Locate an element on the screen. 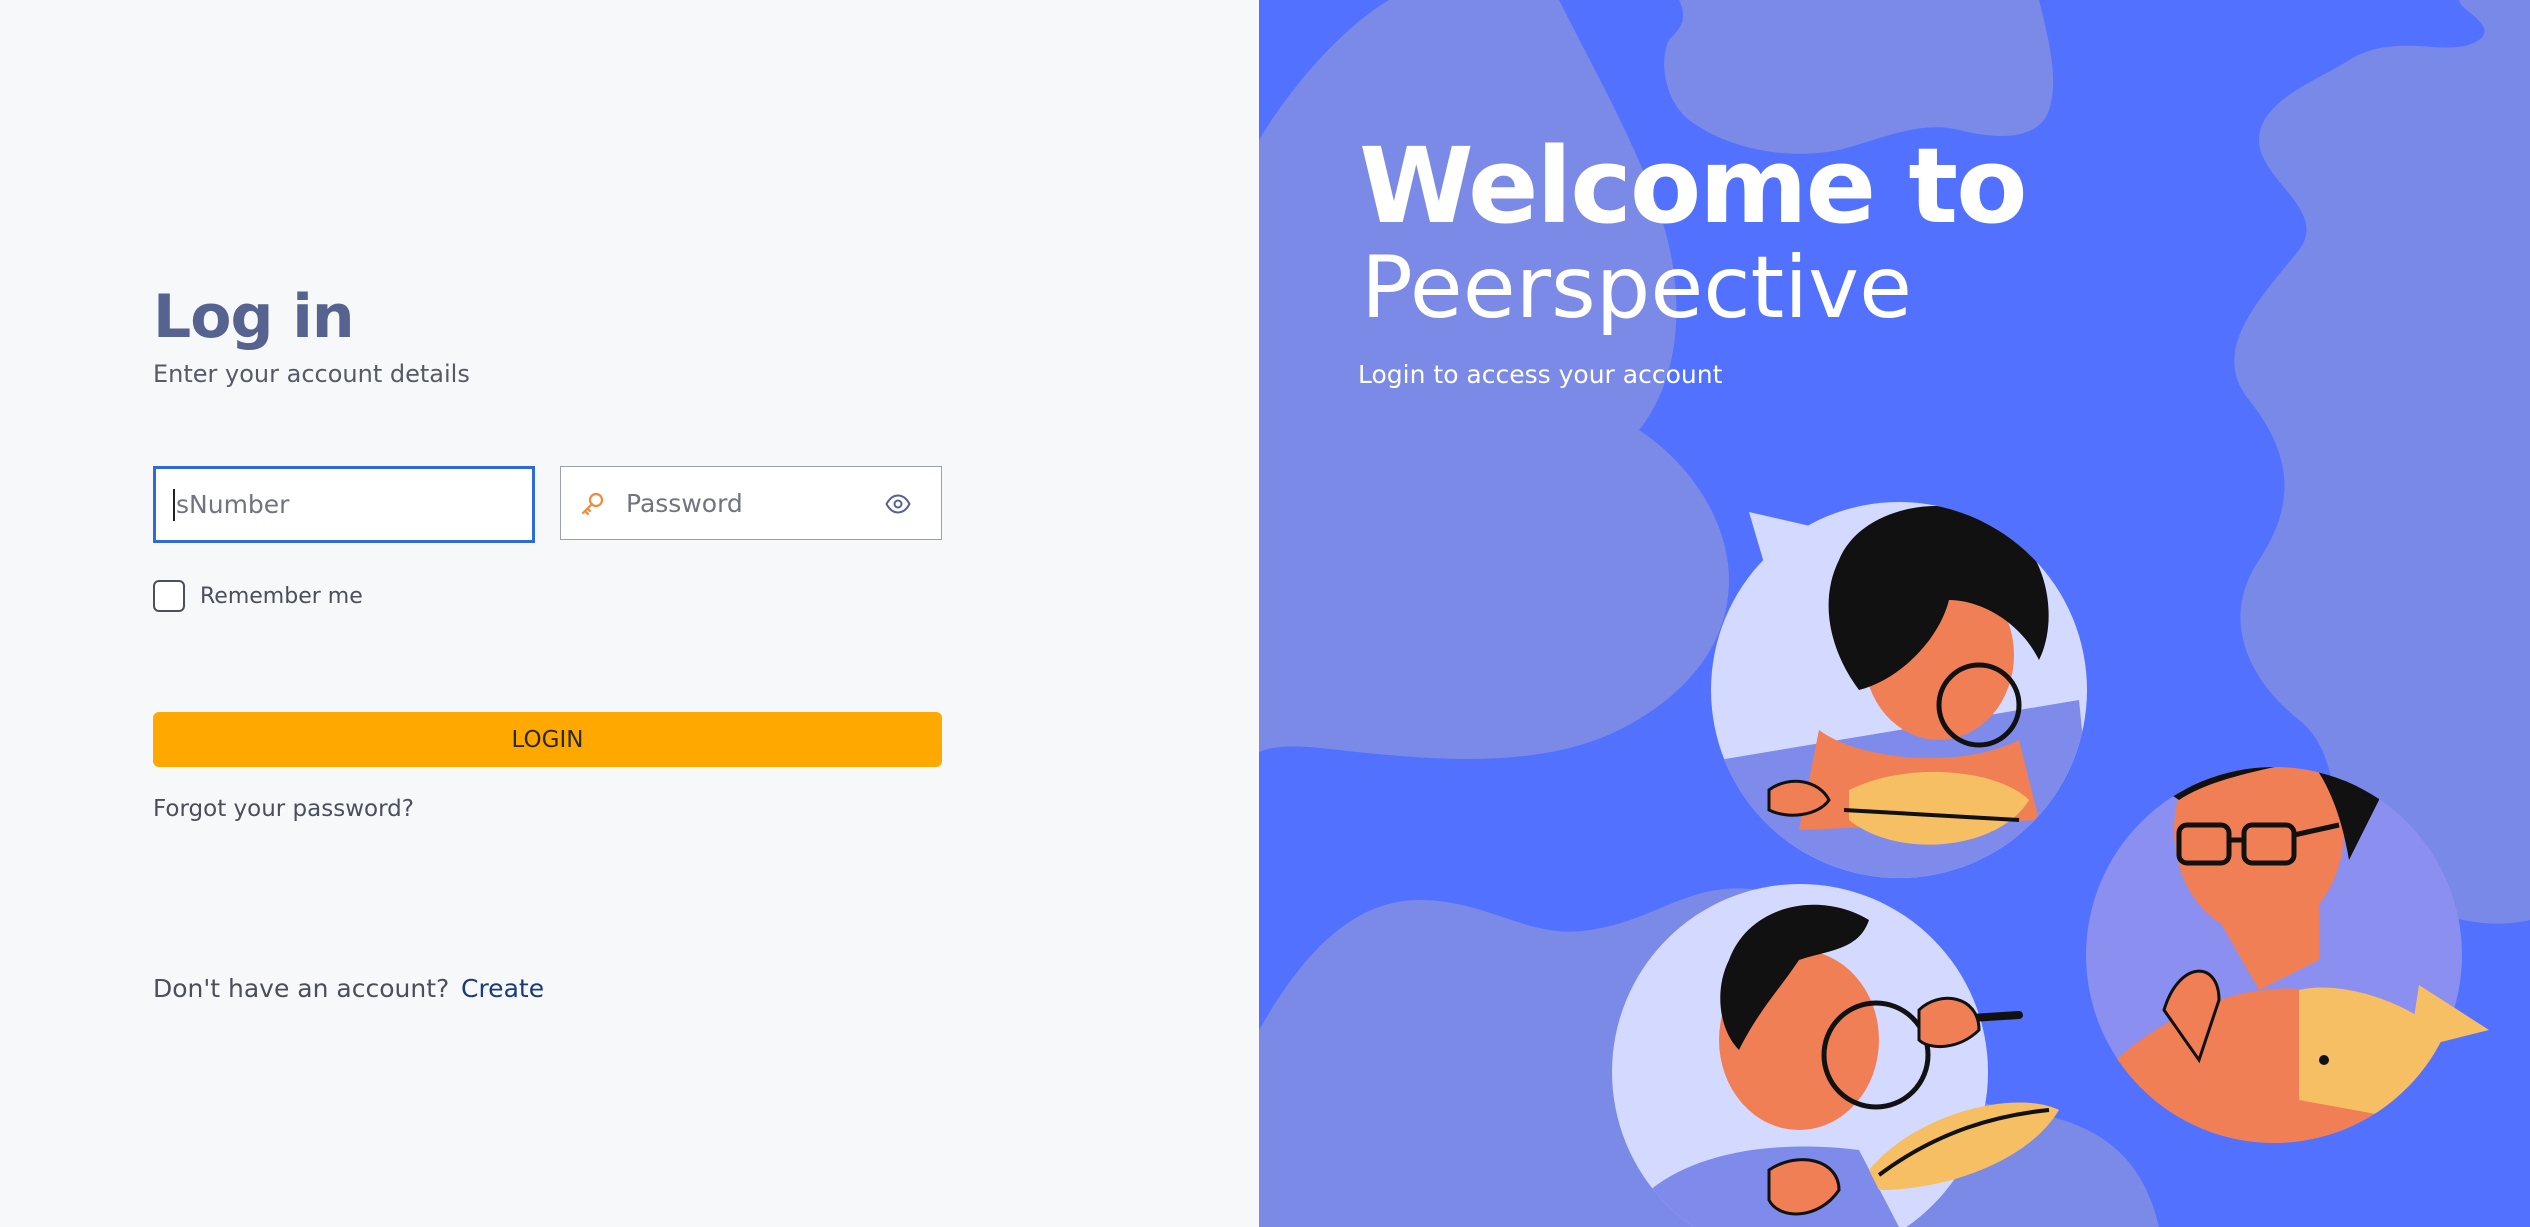  key-icon is located at coordinates (592, 504).